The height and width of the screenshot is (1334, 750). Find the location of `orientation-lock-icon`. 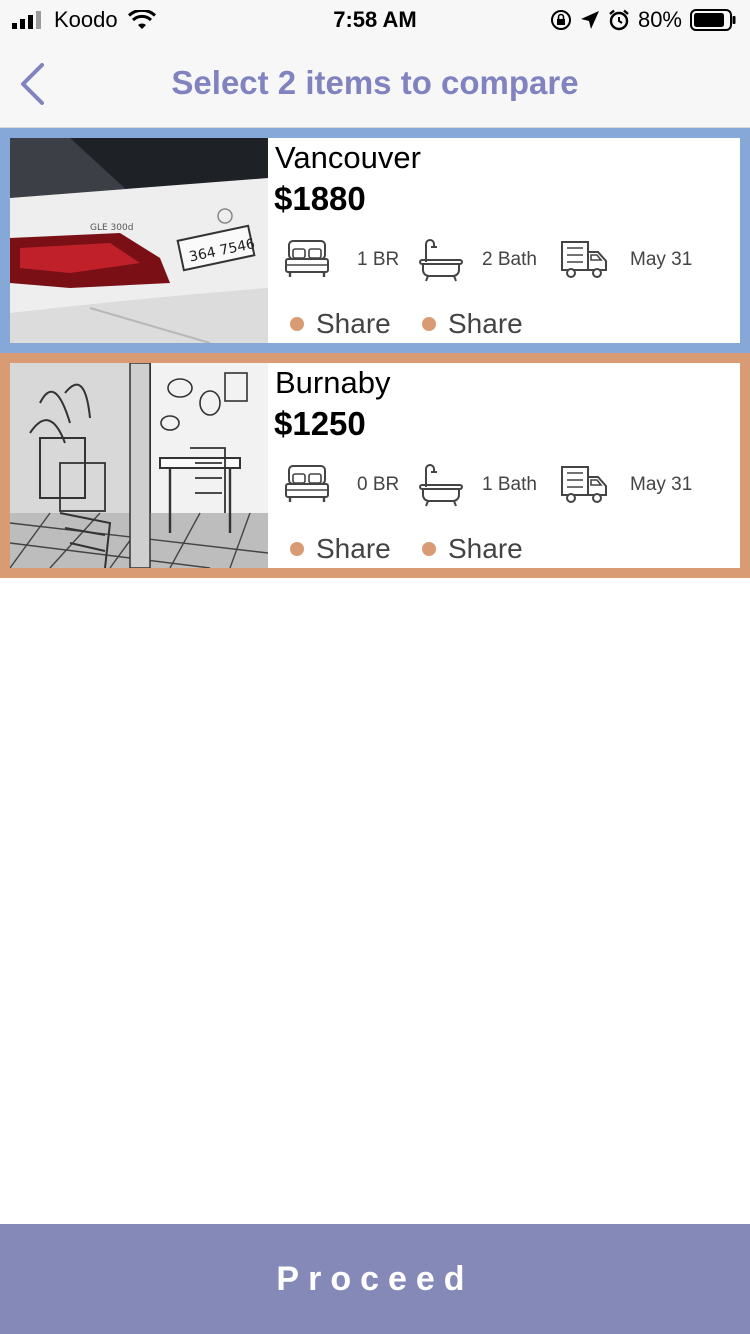

orientation-lock-icon is located at coordinates (560, 20).